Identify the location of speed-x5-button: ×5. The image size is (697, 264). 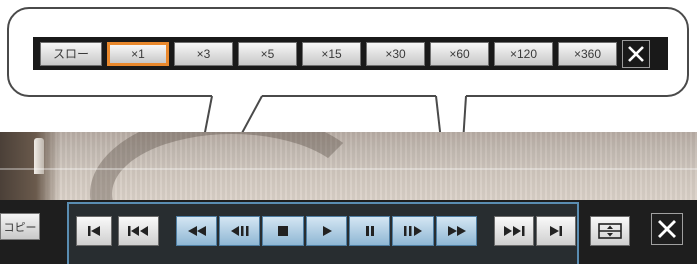
(267, 53).